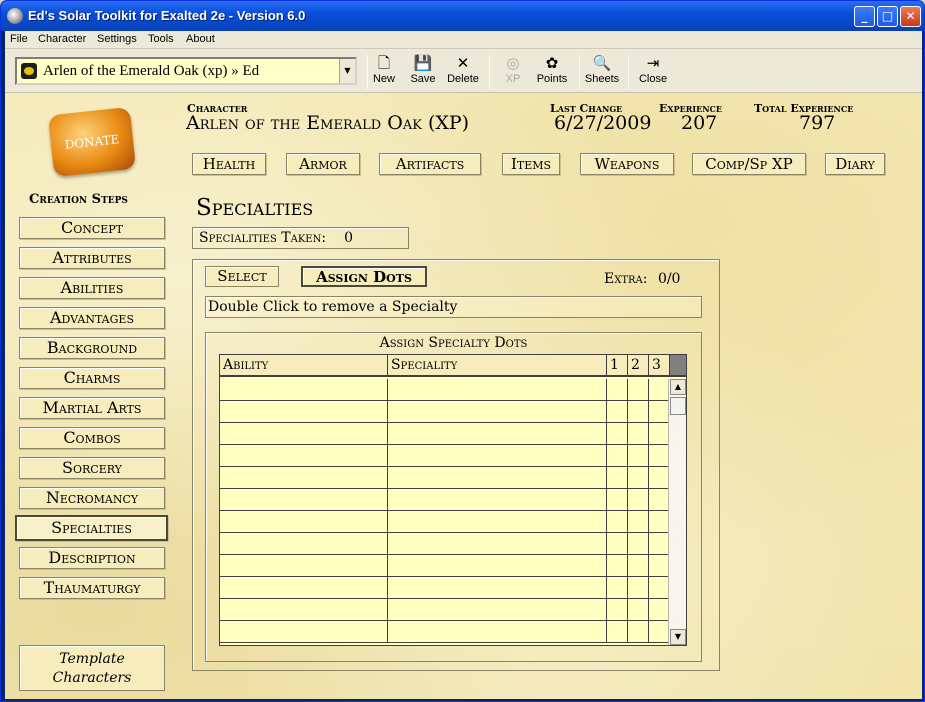 The width and height of the screenshot is (925, 702). Describe the element at coordinates (92, 438) in the screenshot. I see `step-combos: Combos` at that location.